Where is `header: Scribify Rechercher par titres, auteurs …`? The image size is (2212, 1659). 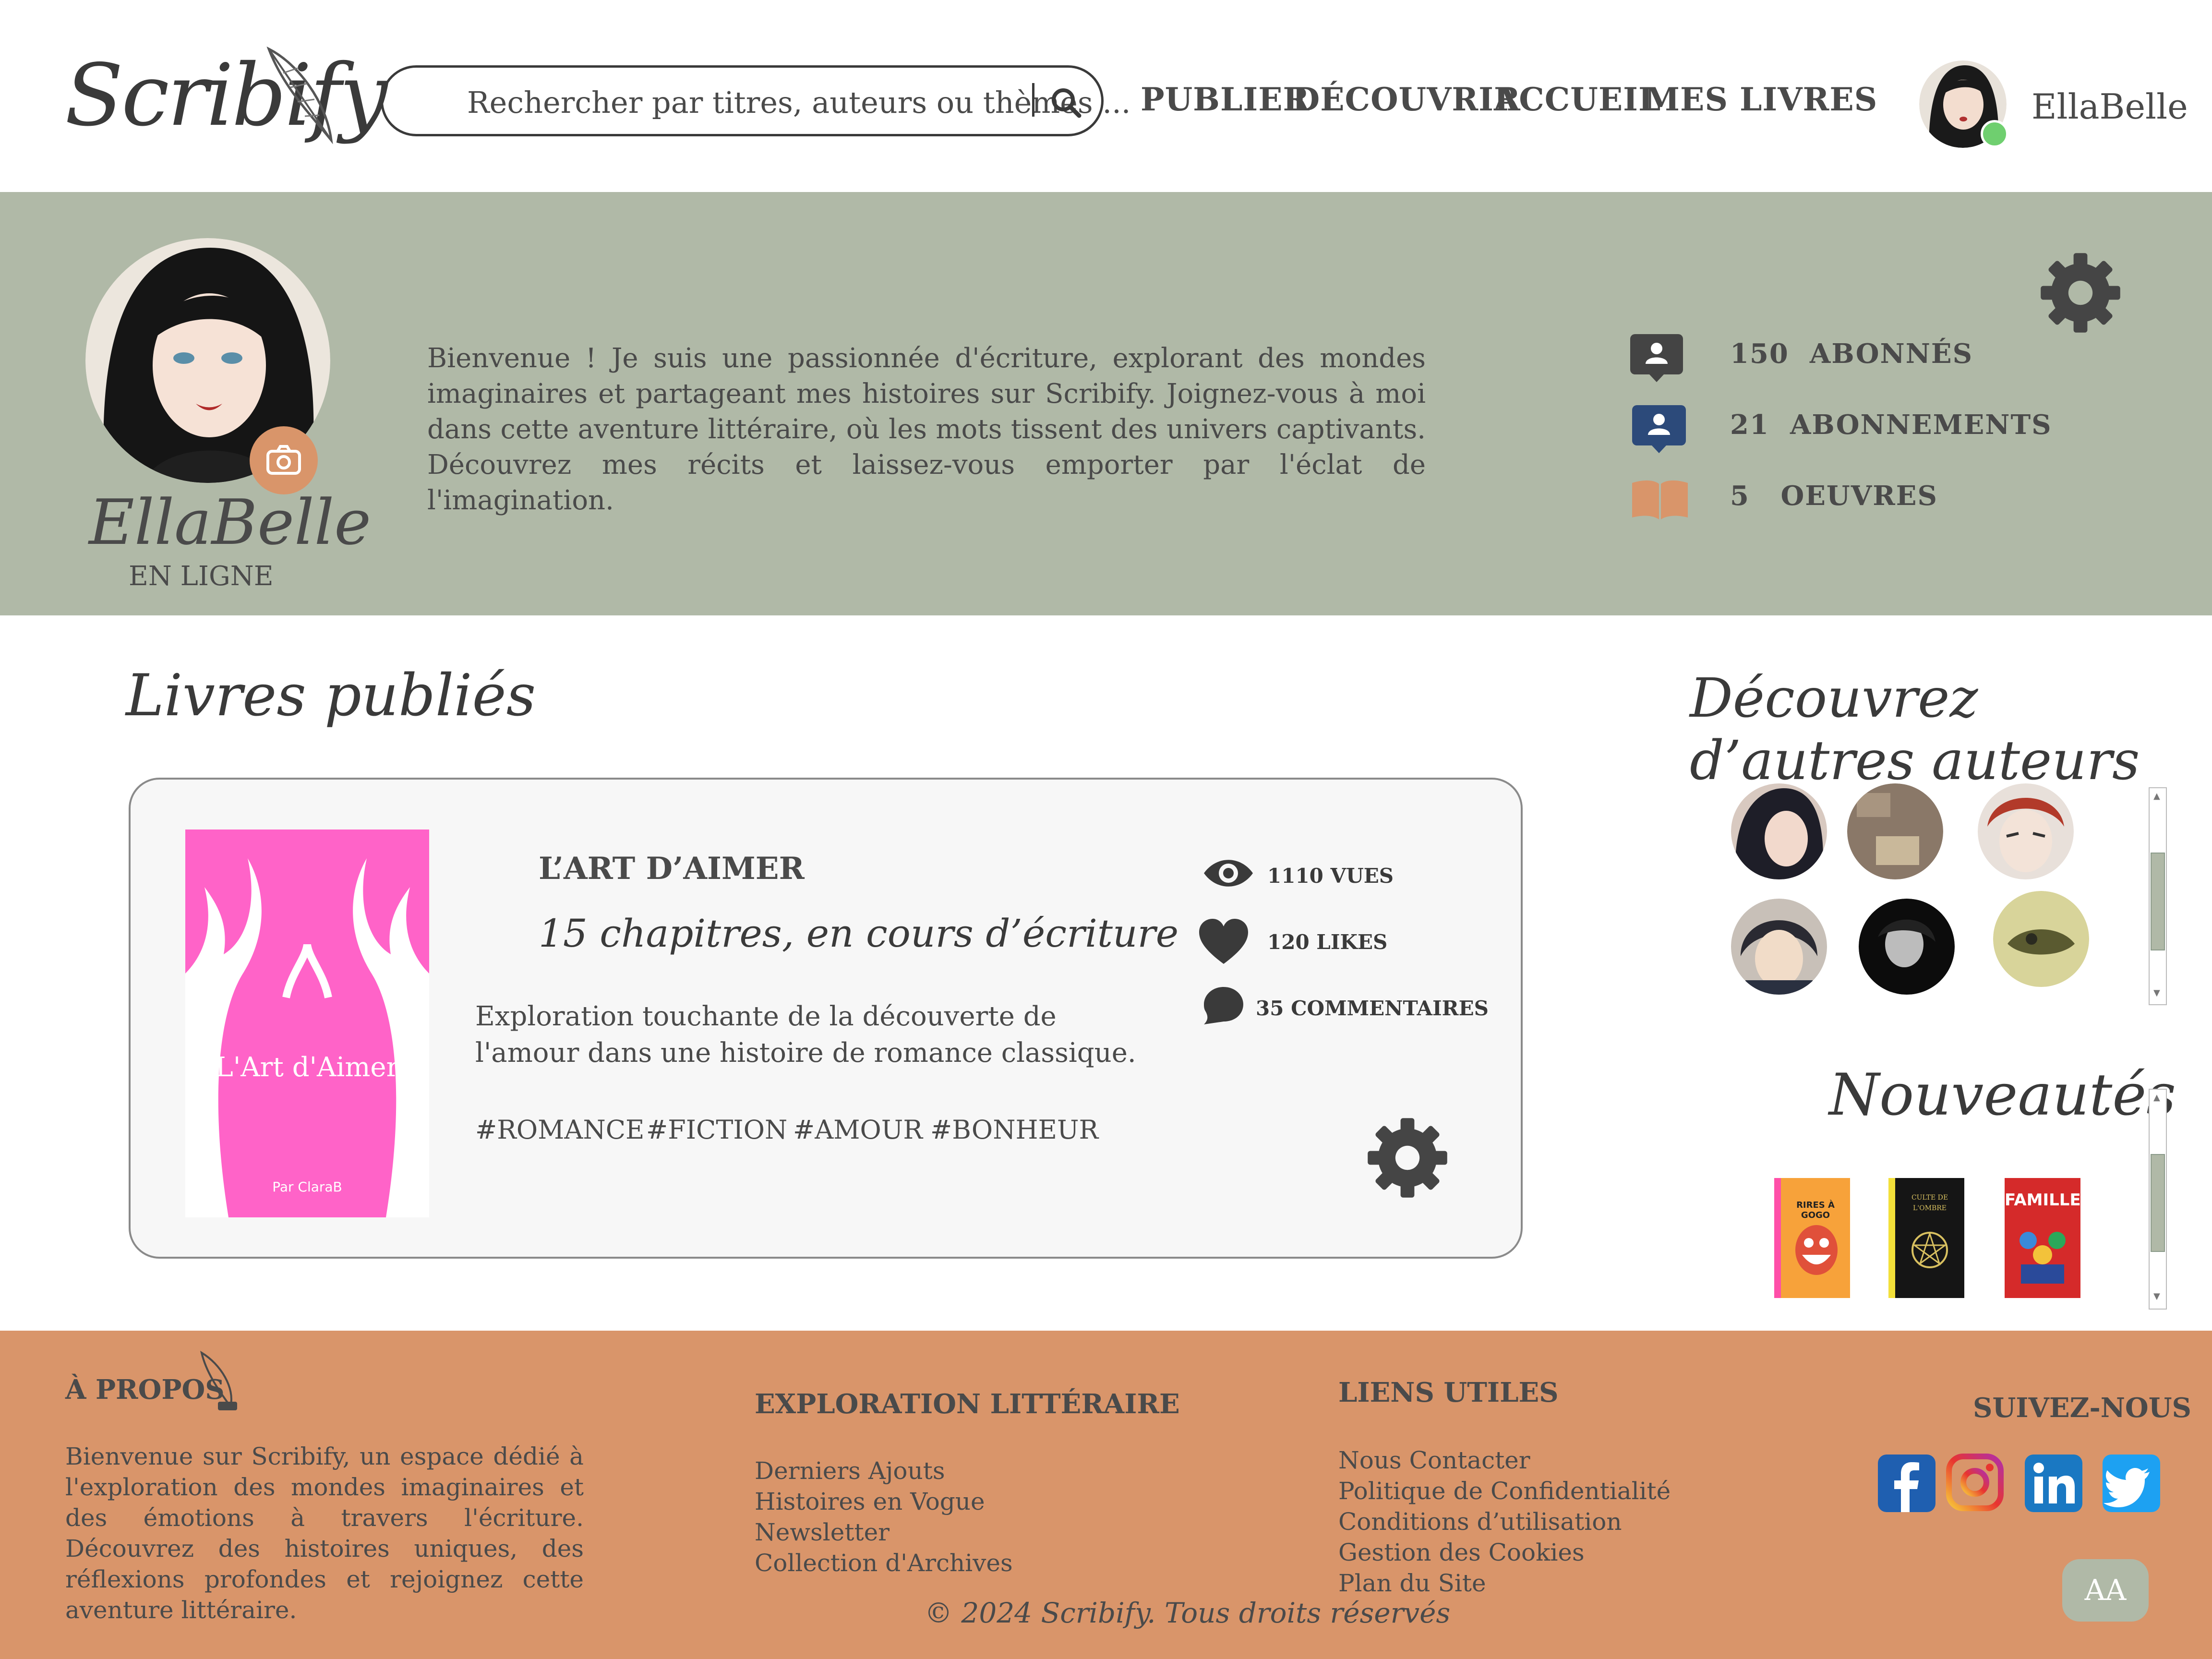
header: Scribify Rechercher par titres, auteurs … is located at coordinates (1106, 96).